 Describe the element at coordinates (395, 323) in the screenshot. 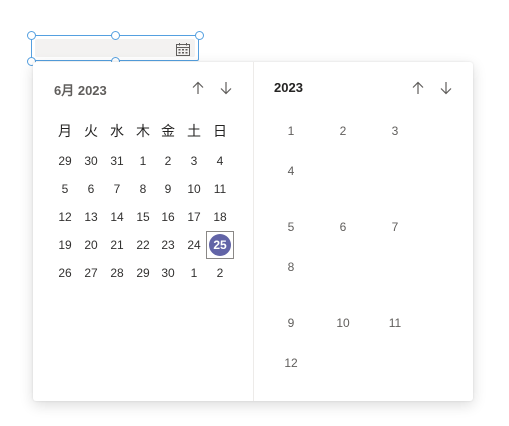

I see `month-cell: 11` at that location.